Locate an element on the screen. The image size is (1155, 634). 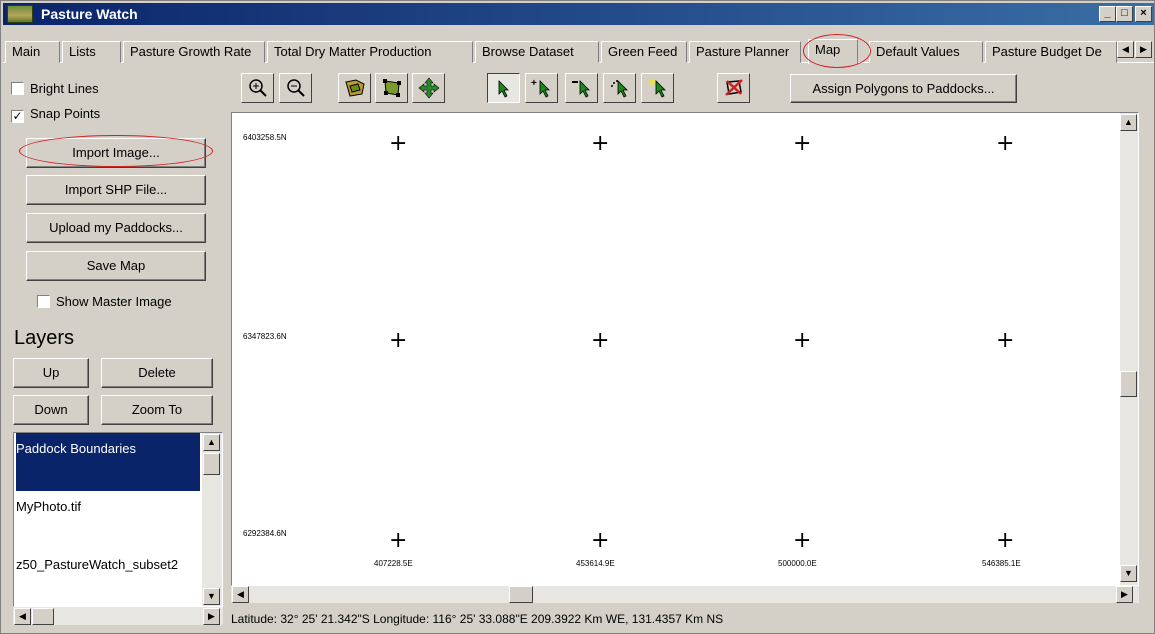
show-master-image-checkbox: Show Master Image is located at coordinates (104, 301).